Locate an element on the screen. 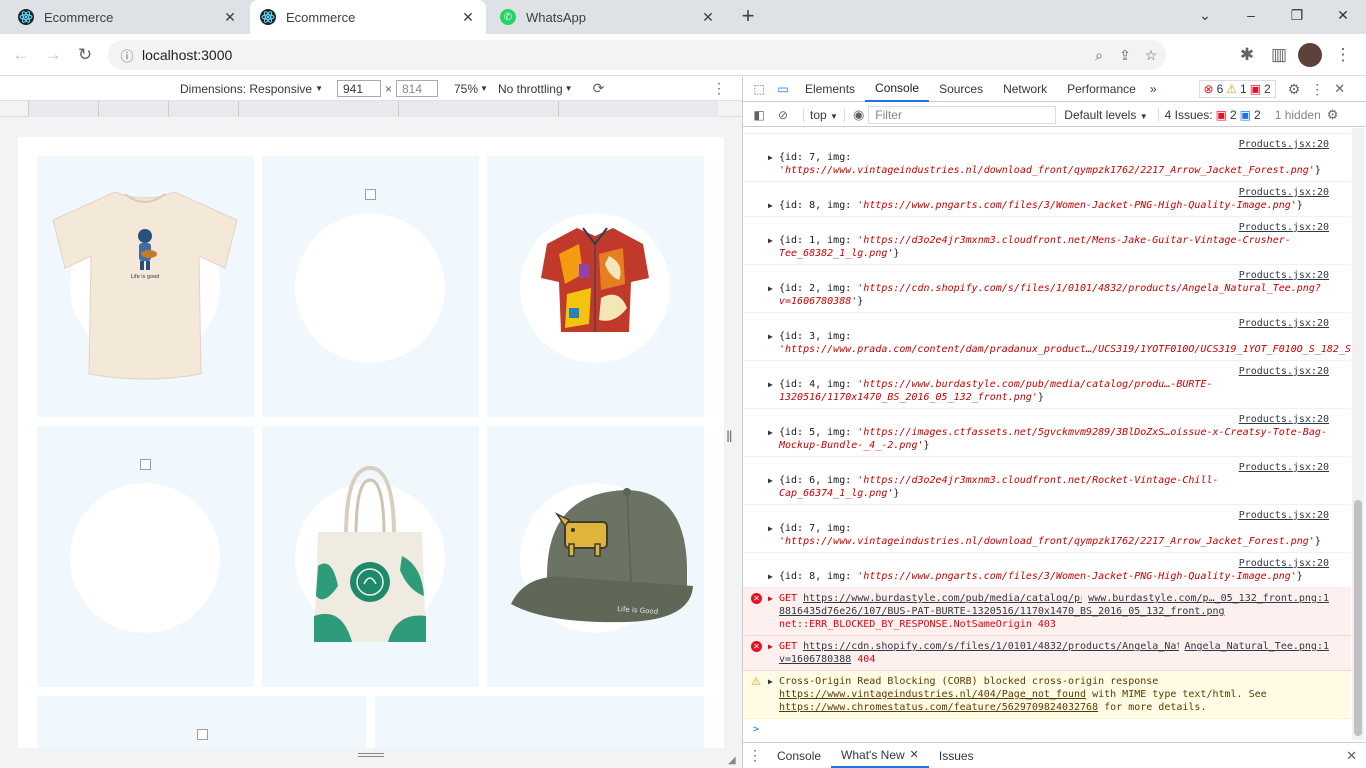 The image size is (1366, 768). device-menu-icon: ⋮ is located at coordinates (719, 88).